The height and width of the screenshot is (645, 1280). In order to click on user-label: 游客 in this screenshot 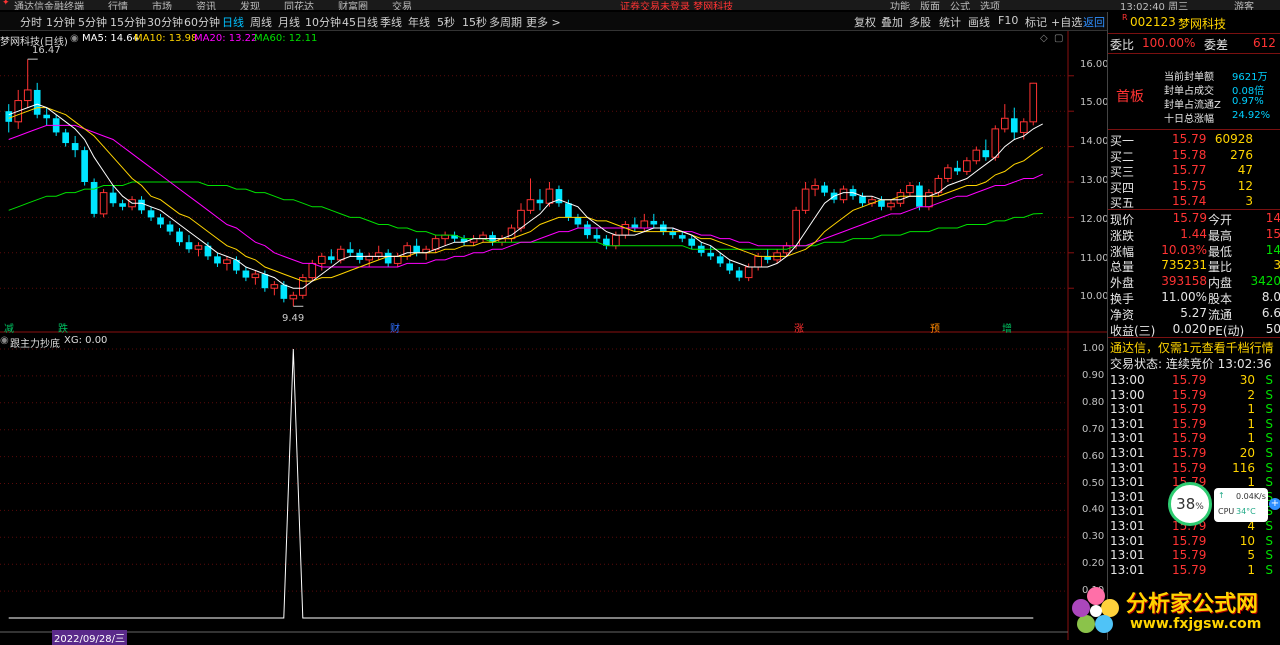, I will do `click(1244, 5)`.